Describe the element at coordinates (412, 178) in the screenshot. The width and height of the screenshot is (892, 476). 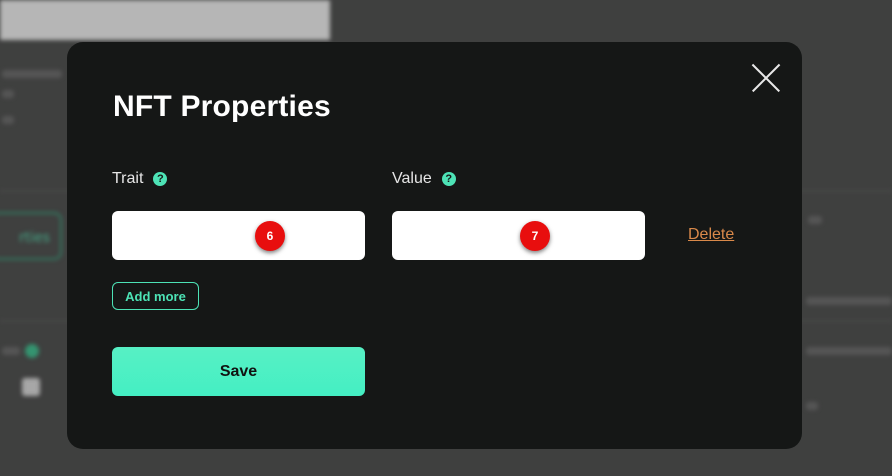
I see `value-label: Value` at that location.